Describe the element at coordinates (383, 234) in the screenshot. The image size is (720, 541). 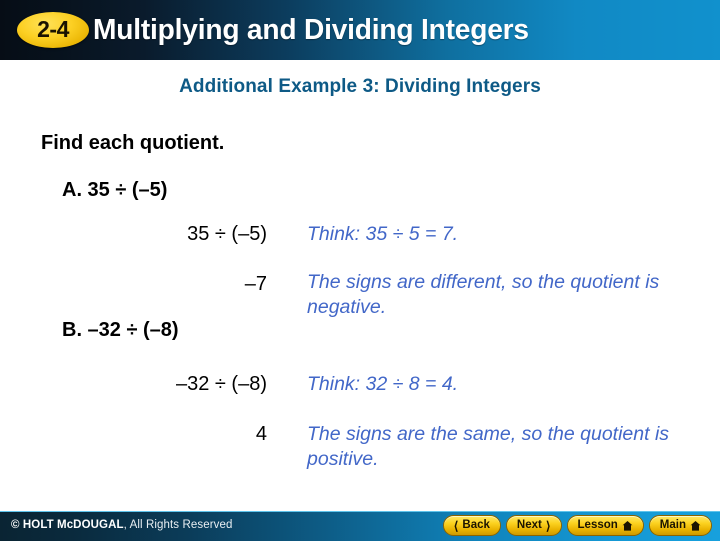
I see `part-a-step-1-note: Think: 35 ÷ 5 = 7.` at that location.